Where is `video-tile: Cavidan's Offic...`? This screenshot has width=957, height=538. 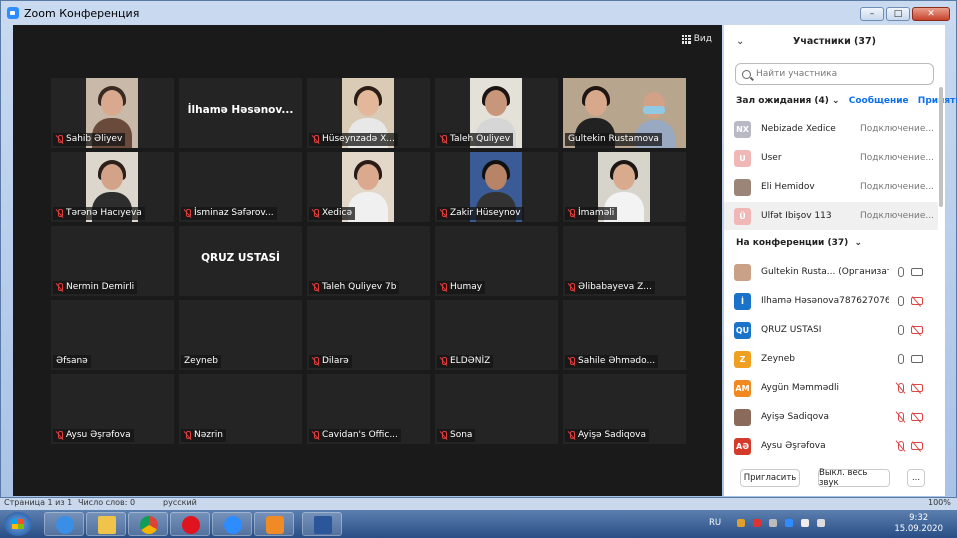 video-tile: Cavidan's Offic... is located at coordinates (368, 409).